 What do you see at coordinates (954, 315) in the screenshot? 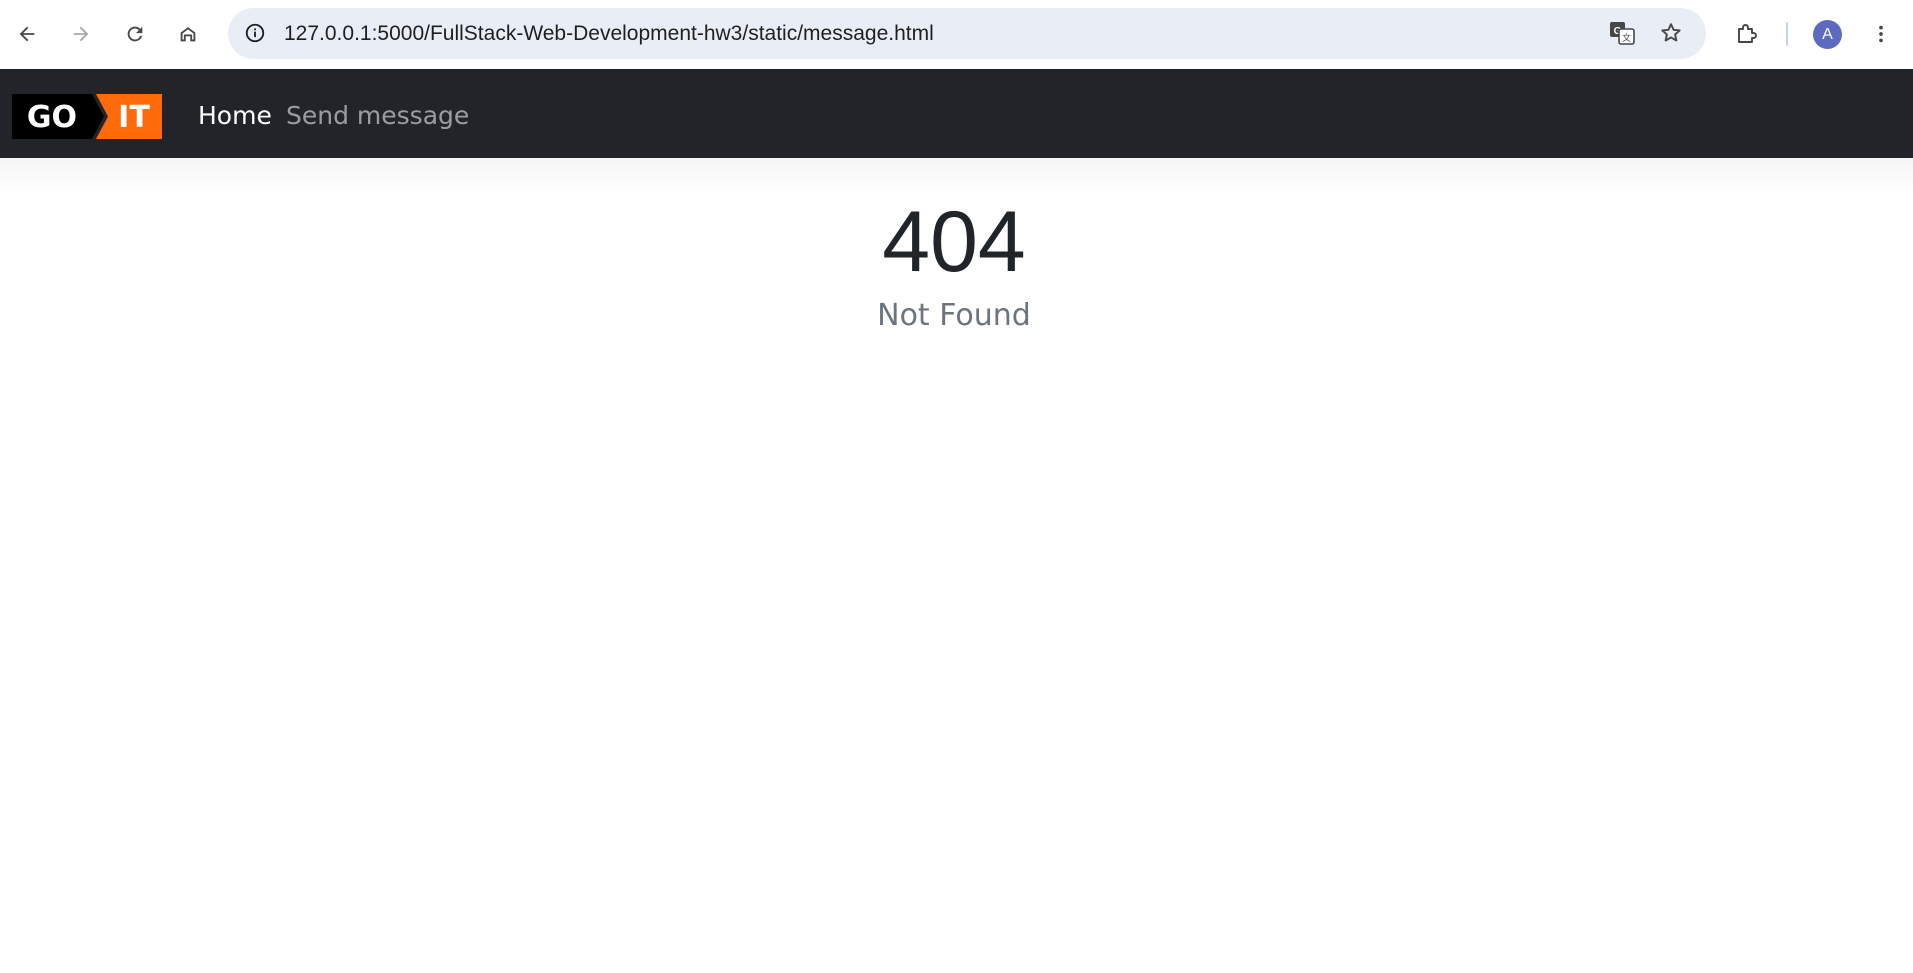
I see `error-message: Not Found` at bounding box center [954, 315].